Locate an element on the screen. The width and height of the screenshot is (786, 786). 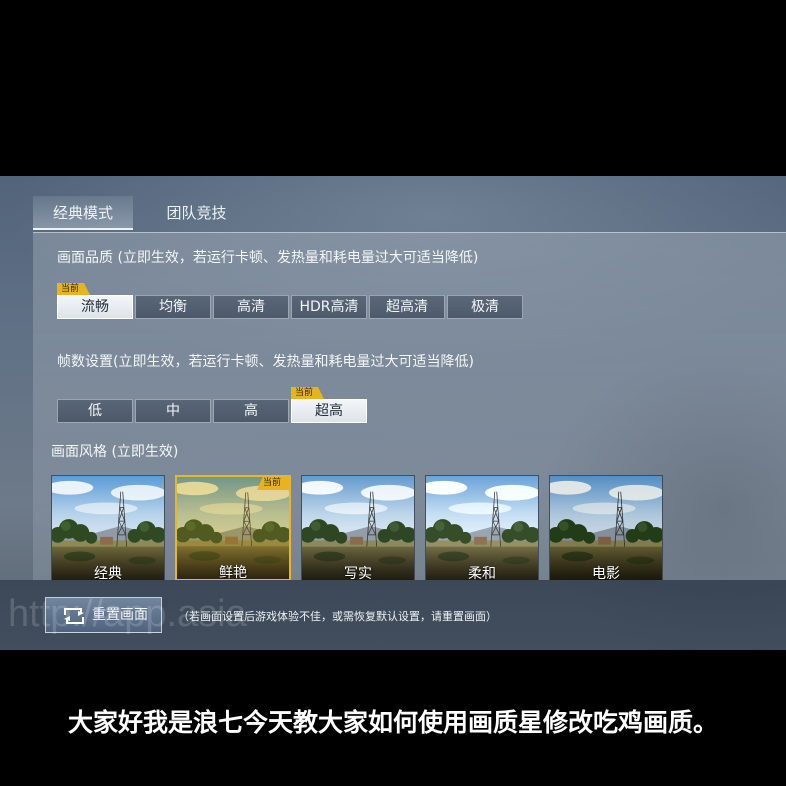
fps-option-high: 高 当前 is located at coordinates (251, 411).